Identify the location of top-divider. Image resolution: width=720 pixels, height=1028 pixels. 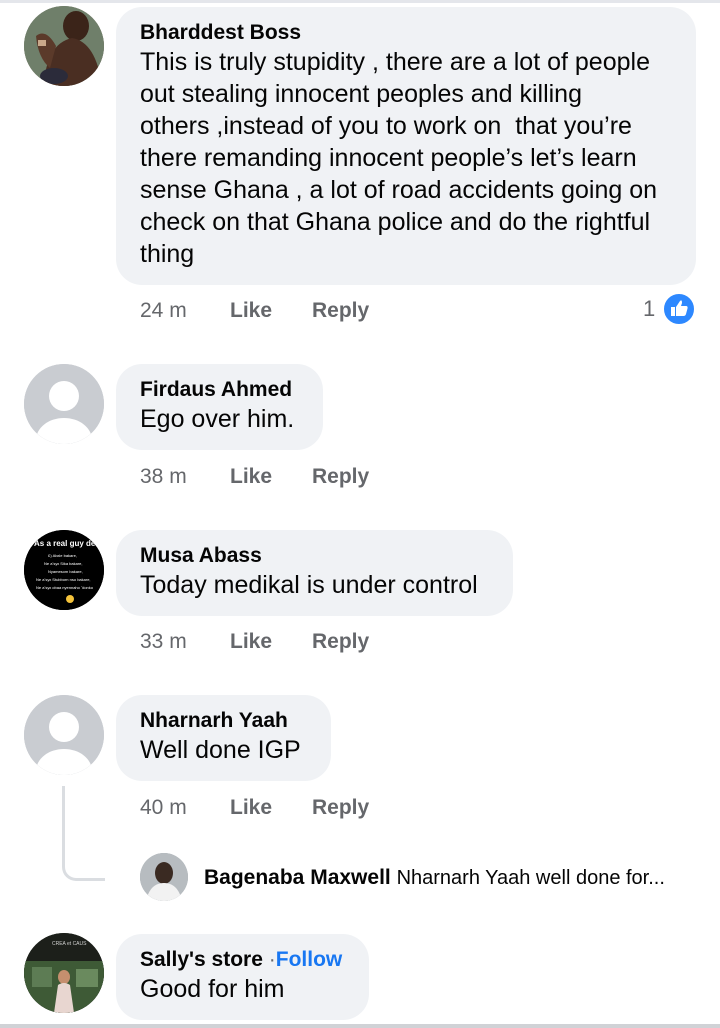
(360, 1).